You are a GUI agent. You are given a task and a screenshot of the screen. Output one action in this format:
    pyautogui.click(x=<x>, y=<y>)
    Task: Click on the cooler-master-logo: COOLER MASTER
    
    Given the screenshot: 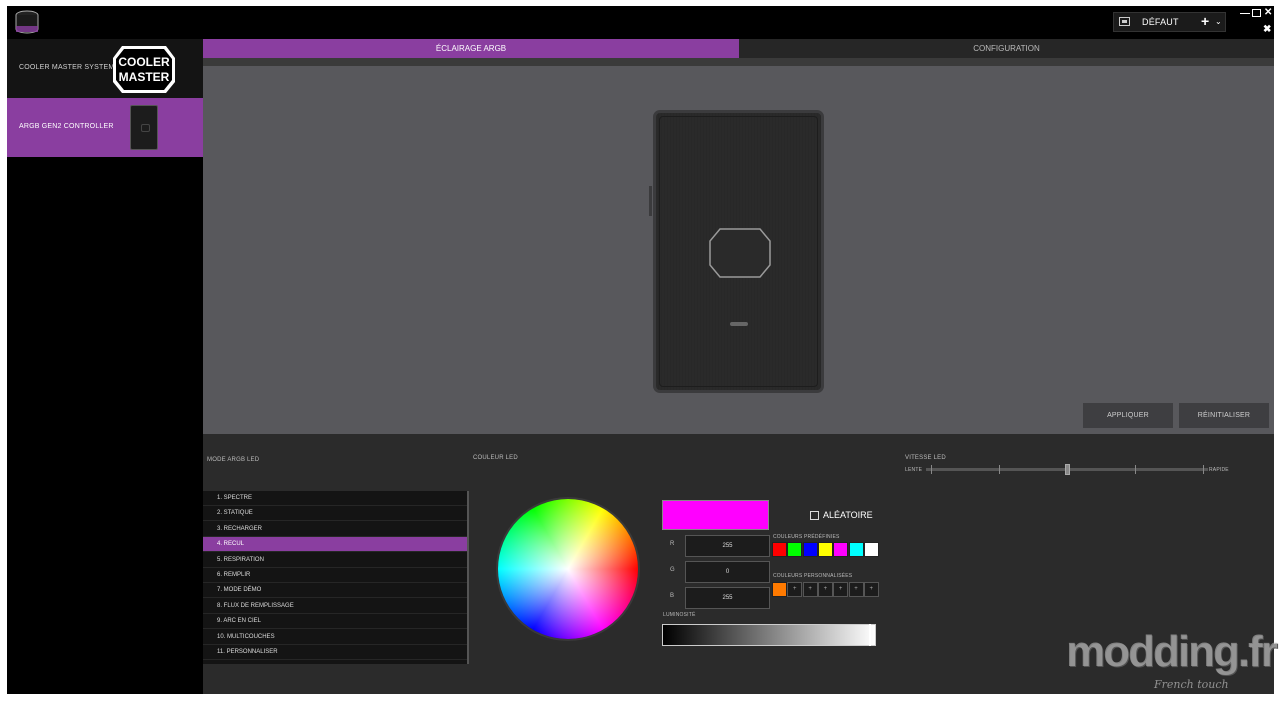 What is the action you would take?
    pyautogui.click(x=144, y=69)
    